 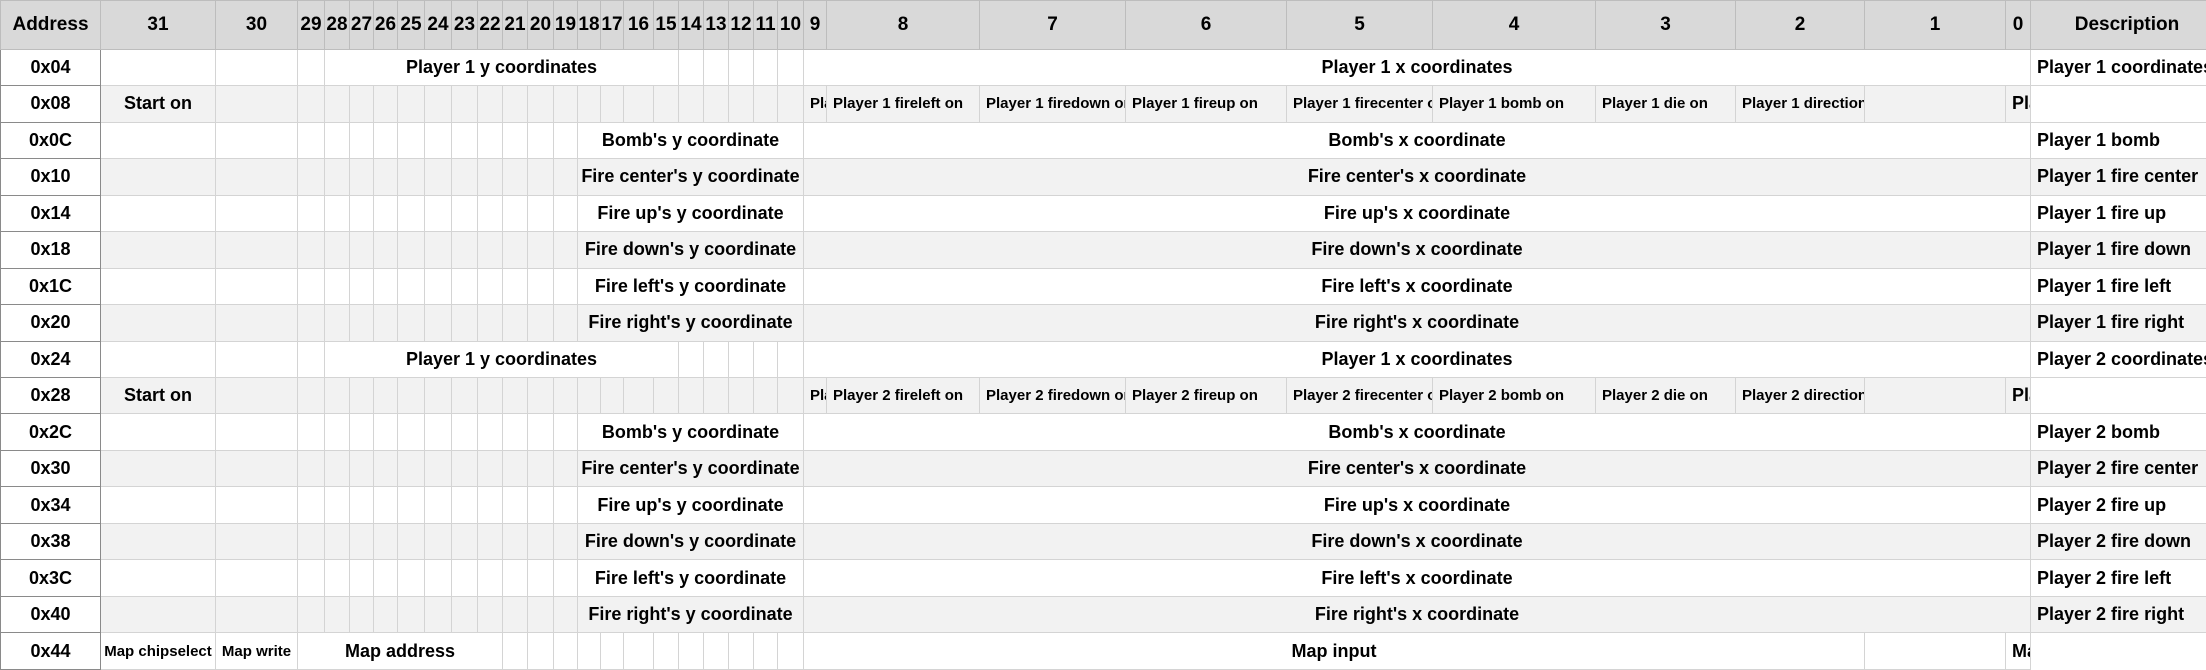 I want to click on address-cell: 0x1C, so click(x=50, y=286).